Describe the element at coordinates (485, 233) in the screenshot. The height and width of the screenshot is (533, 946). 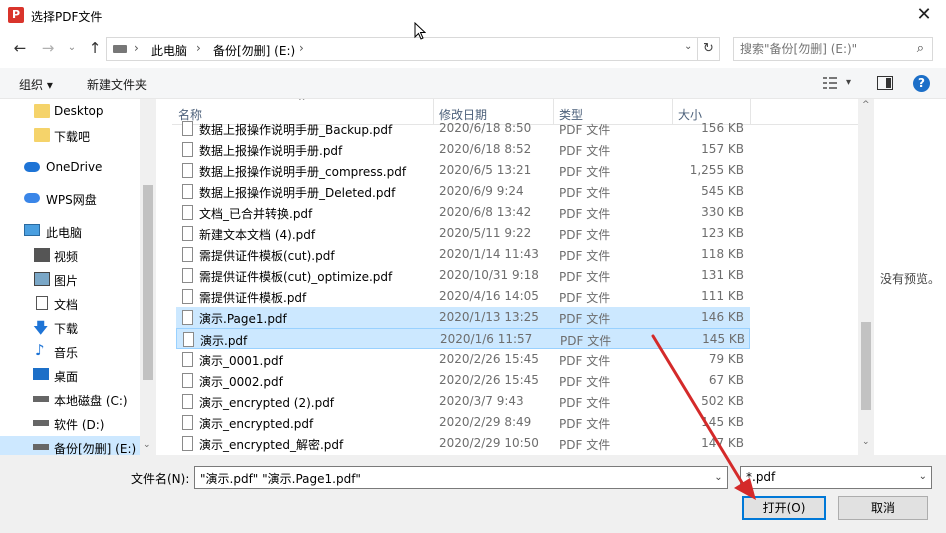
I see `file-date: 2020/5/11 9:22` at that location.